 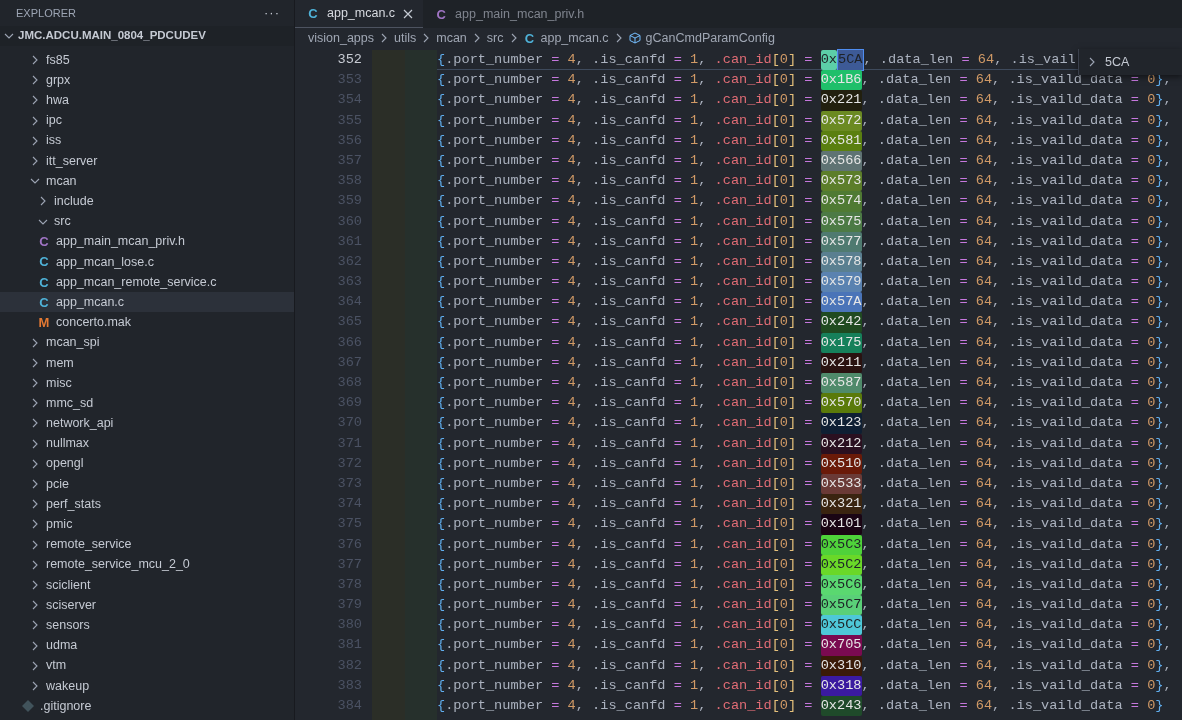 I want to click on editor-tab: C app_main_mcan_priv.h, so click(x=519, y=14).